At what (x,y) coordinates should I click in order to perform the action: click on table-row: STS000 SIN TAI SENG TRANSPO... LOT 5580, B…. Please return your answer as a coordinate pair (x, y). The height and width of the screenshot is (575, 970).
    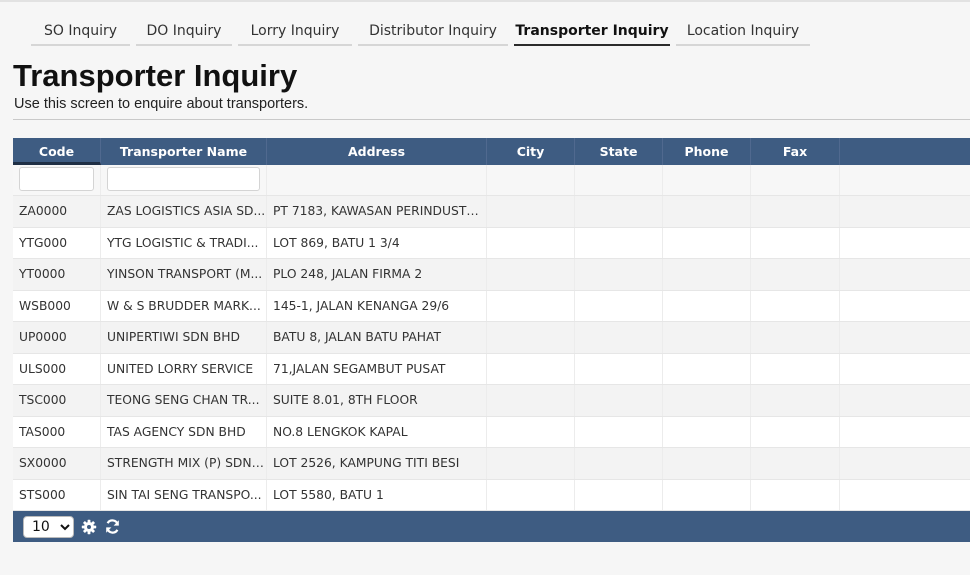
    Looking at the image, I should click on (491, 495).